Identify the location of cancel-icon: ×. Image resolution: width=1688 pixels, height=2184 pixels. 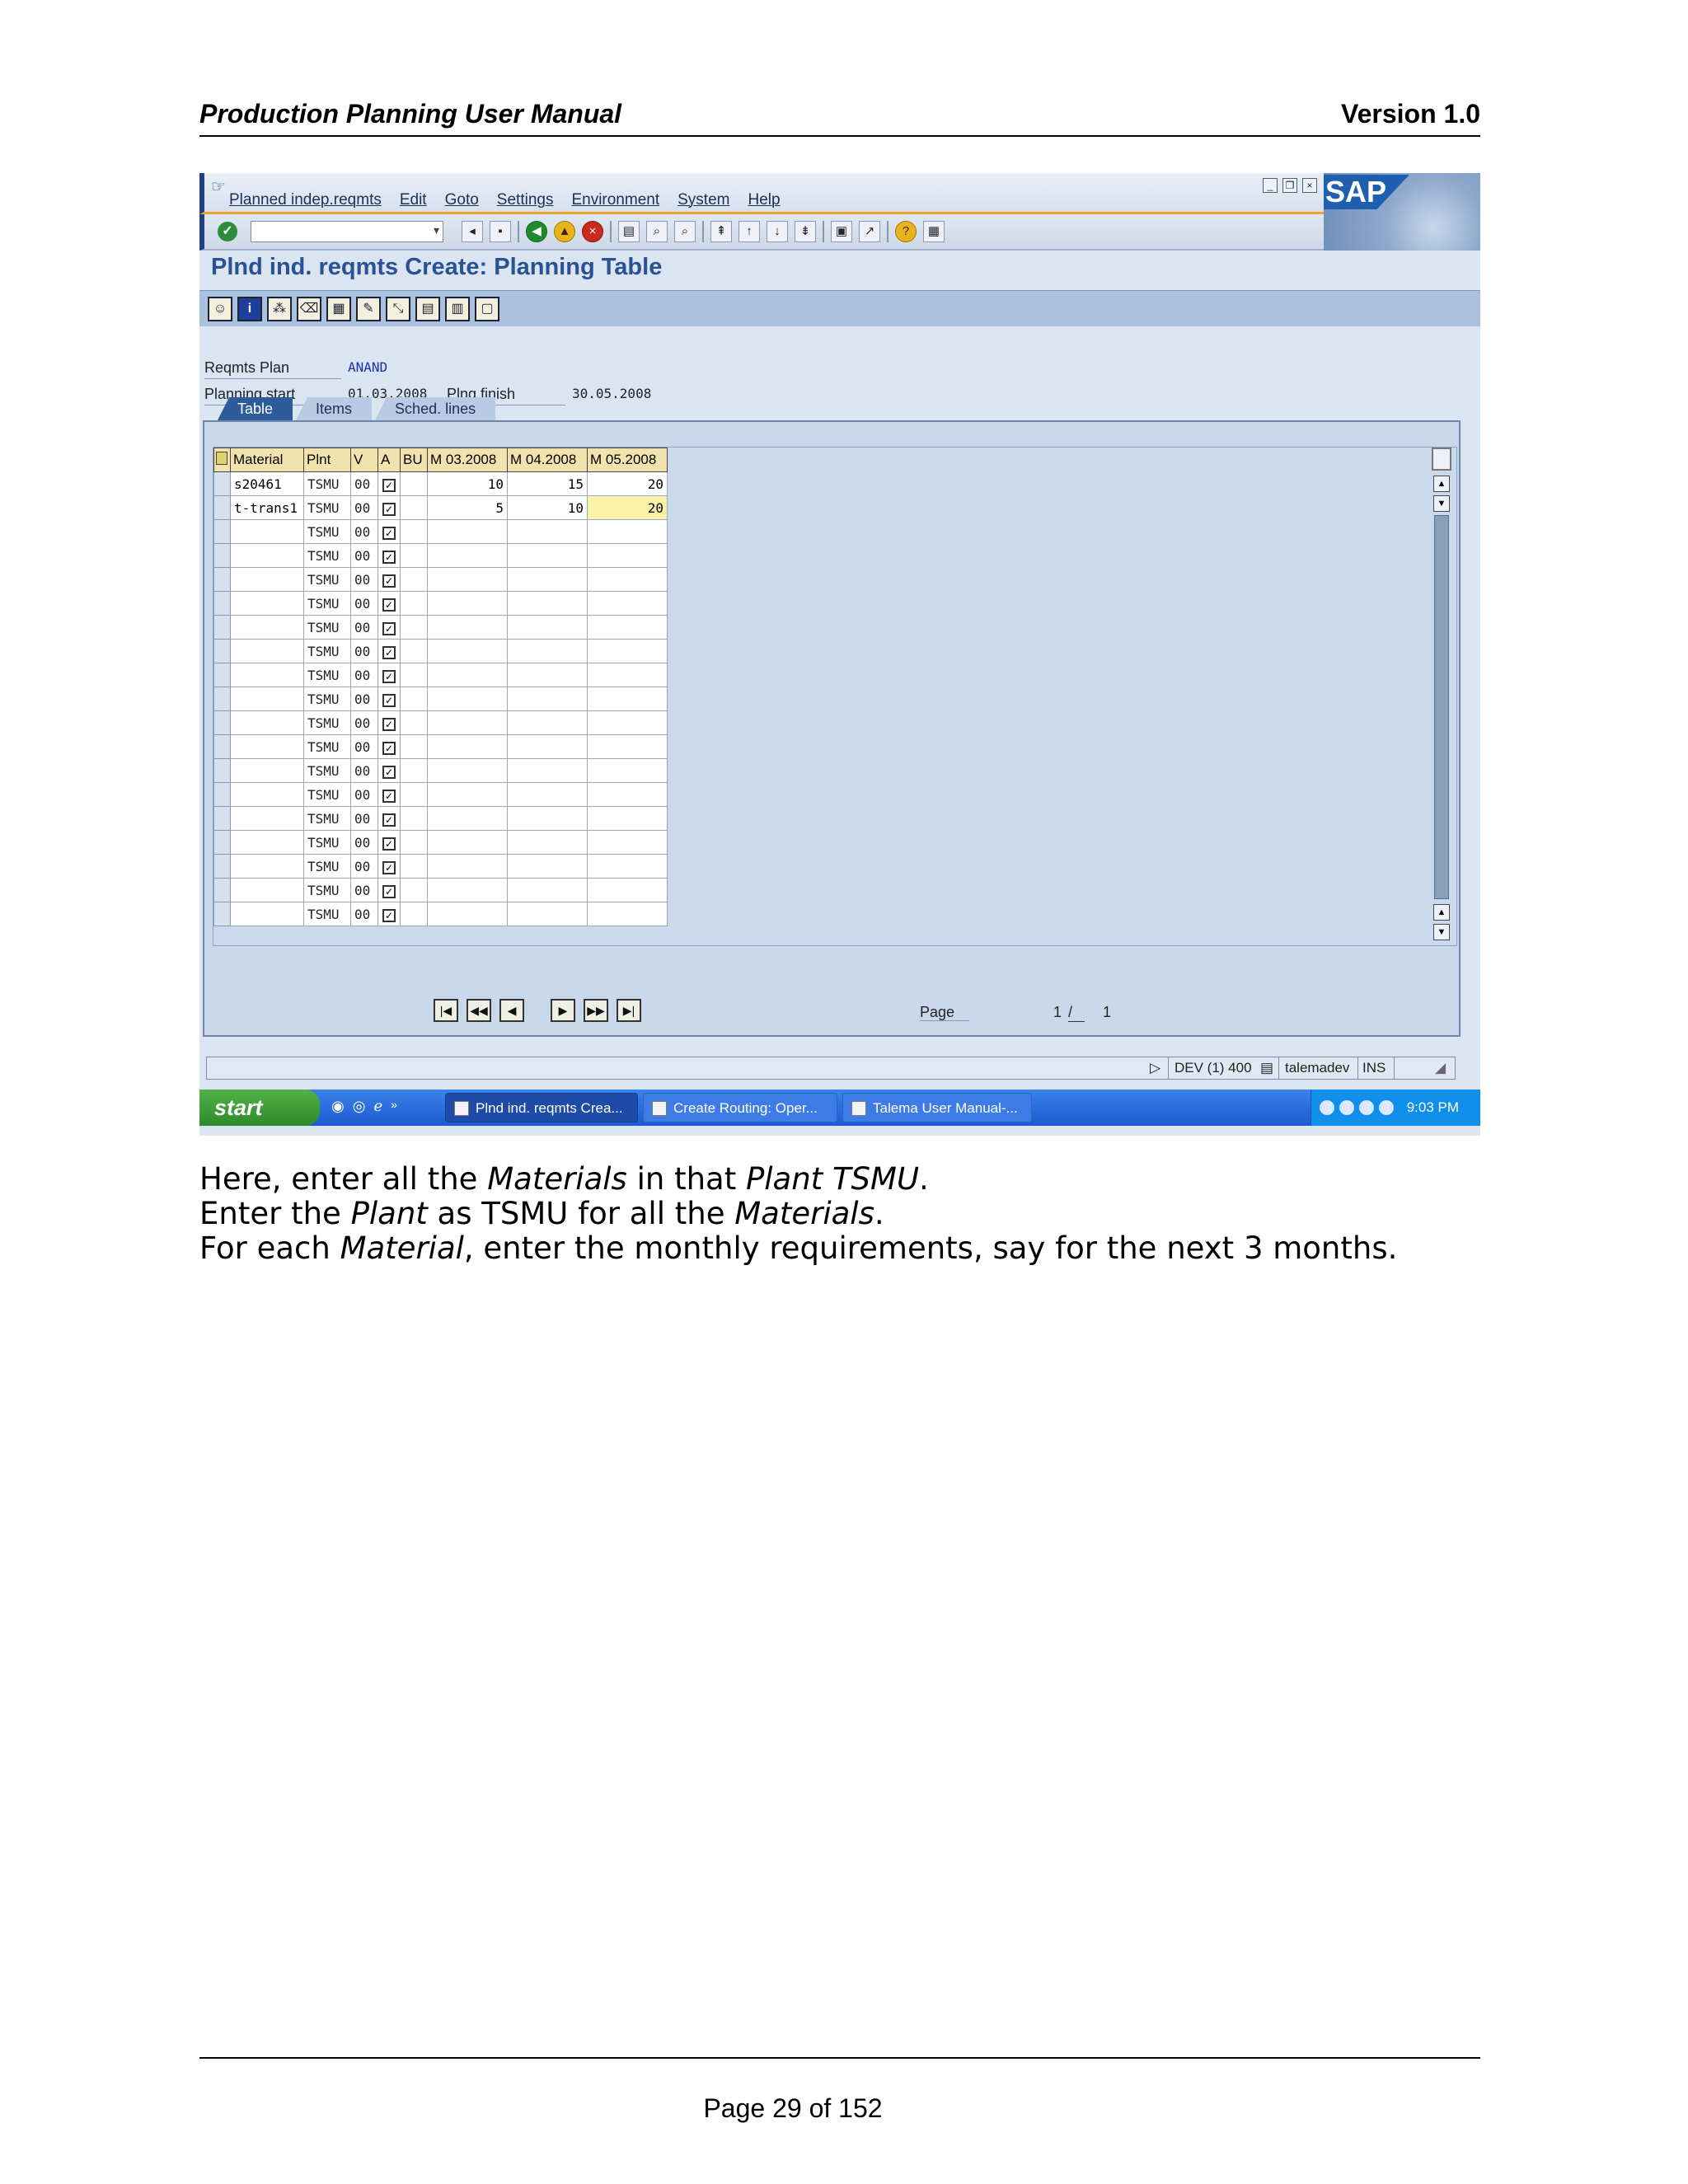
(592, 231).